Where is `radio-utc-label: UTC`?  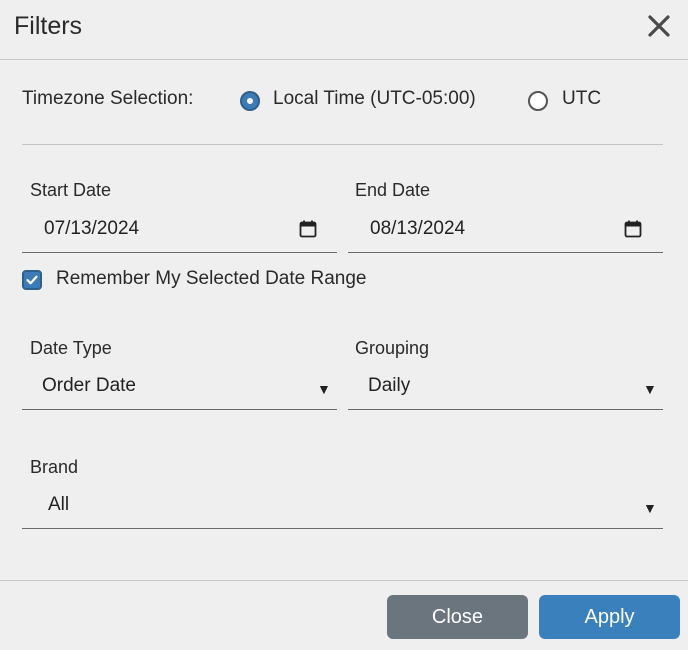 radio-utc-label: UTC is located at coordinates (581, 99).